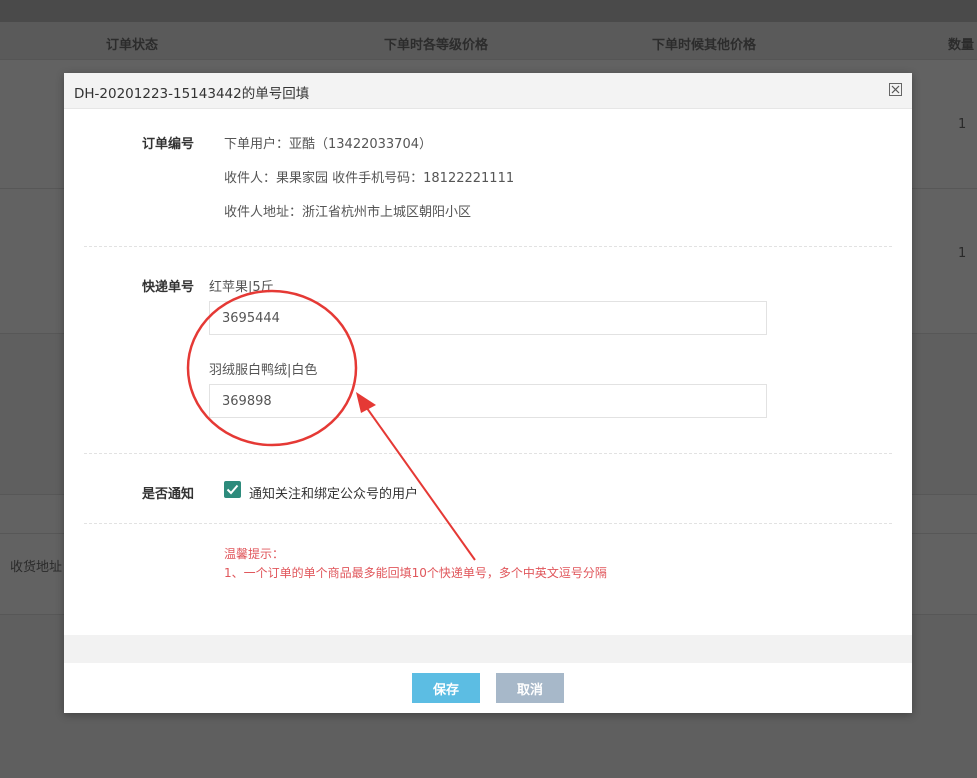 Image resolution: width=977 pixels, height=778 pixels. What do you see at coordinates (419, 482) in the screenshot?
I see `annotation-arrow-shaft` at bounding box center [419, 482].